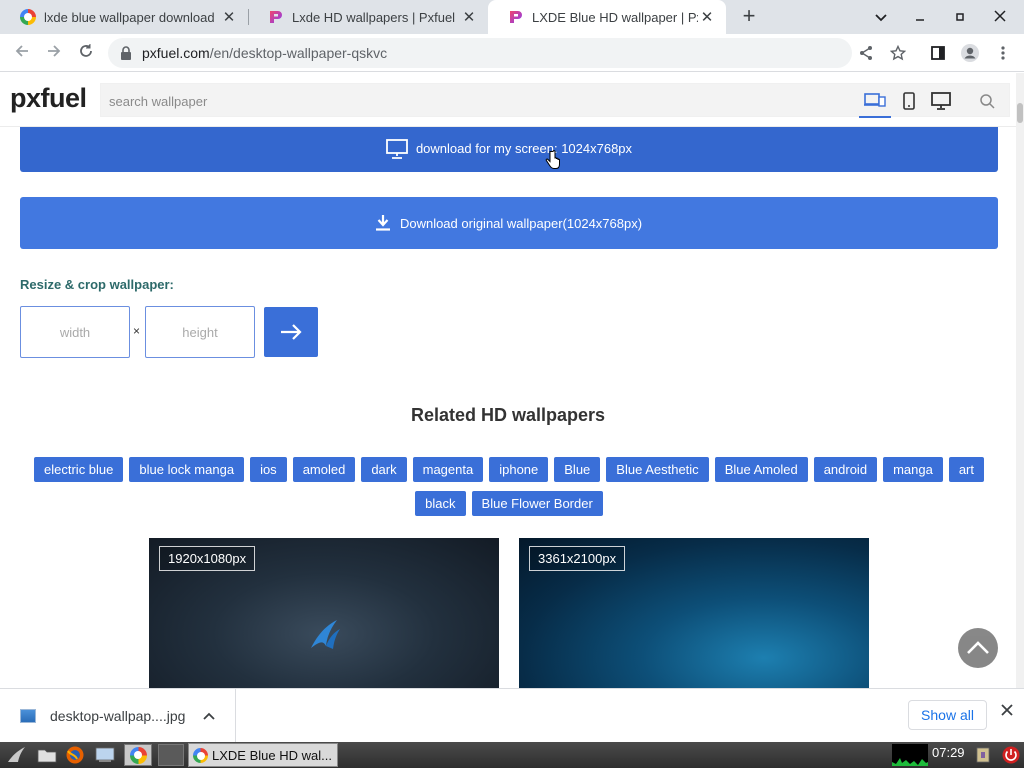 Image resolution: width=1024 pixels, height=768 pixels. I want to click on downloaded-file-item: desktop-wallpap....jpg, so click(123, 716).